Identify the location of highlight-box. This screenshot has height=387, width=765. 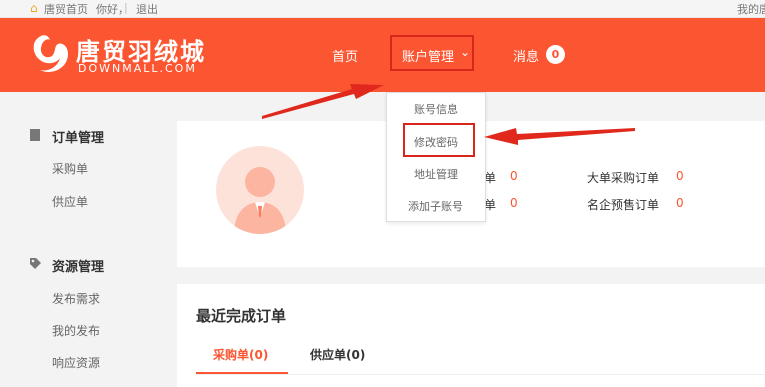
(439, 140).